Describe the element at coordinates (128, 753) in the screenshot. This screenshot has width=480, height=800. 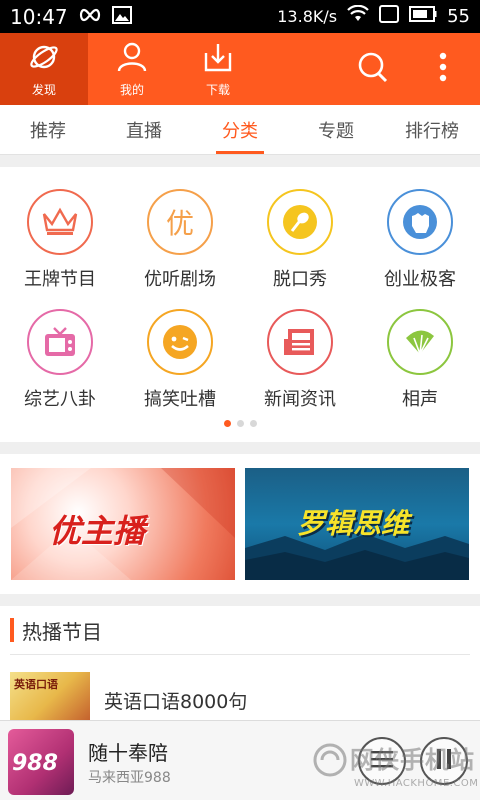
I see `player-title: 随十奉陪` at that location.